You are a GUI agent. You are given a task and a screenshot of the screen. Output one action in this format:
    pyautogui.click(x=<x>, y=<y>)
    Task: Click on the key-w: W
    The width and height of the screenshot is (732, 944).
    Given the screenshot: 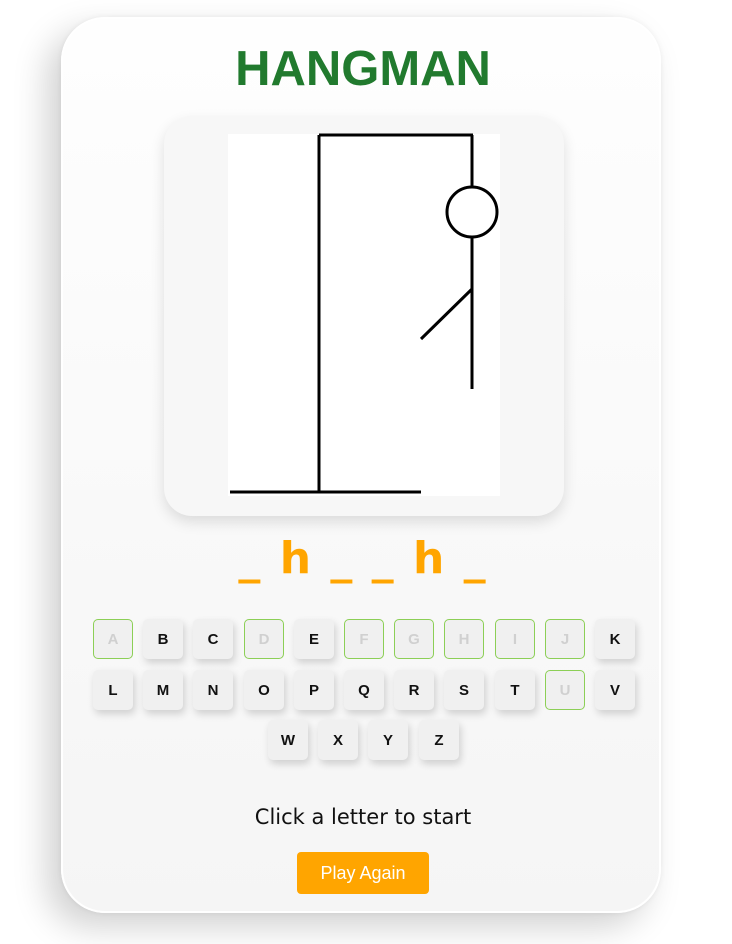 What is the action you would take?
    pyautogui.click(x=288, y=740)
    